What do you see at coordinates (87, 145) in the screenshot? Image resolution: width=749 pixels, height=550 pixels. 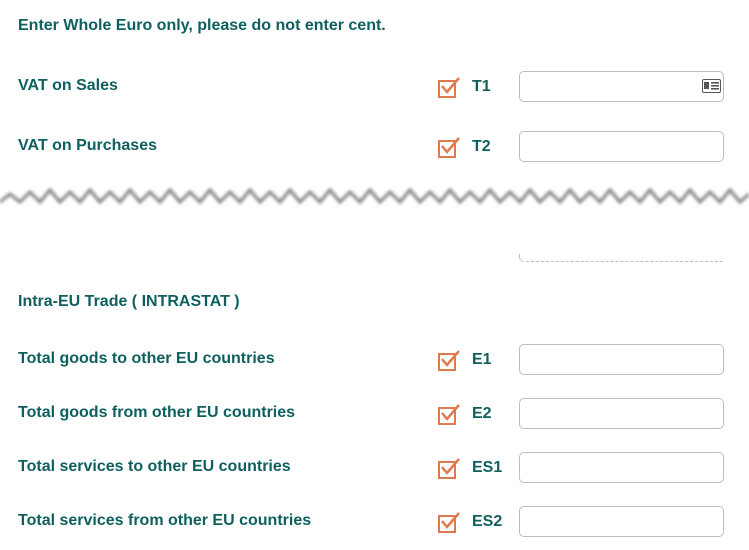 I see `vat-on-purchases-label: VAT on Purchases` at bounding box center [87, 145].